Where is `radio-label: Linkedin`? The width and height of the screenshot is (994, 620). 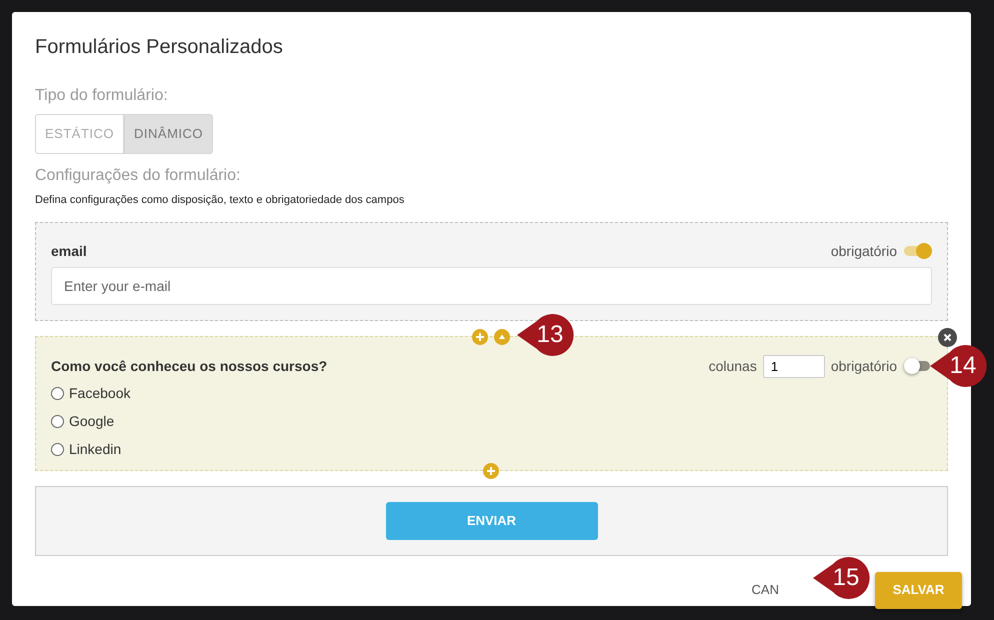 radio-label: Linkedin is located at coordinates (95, 449).